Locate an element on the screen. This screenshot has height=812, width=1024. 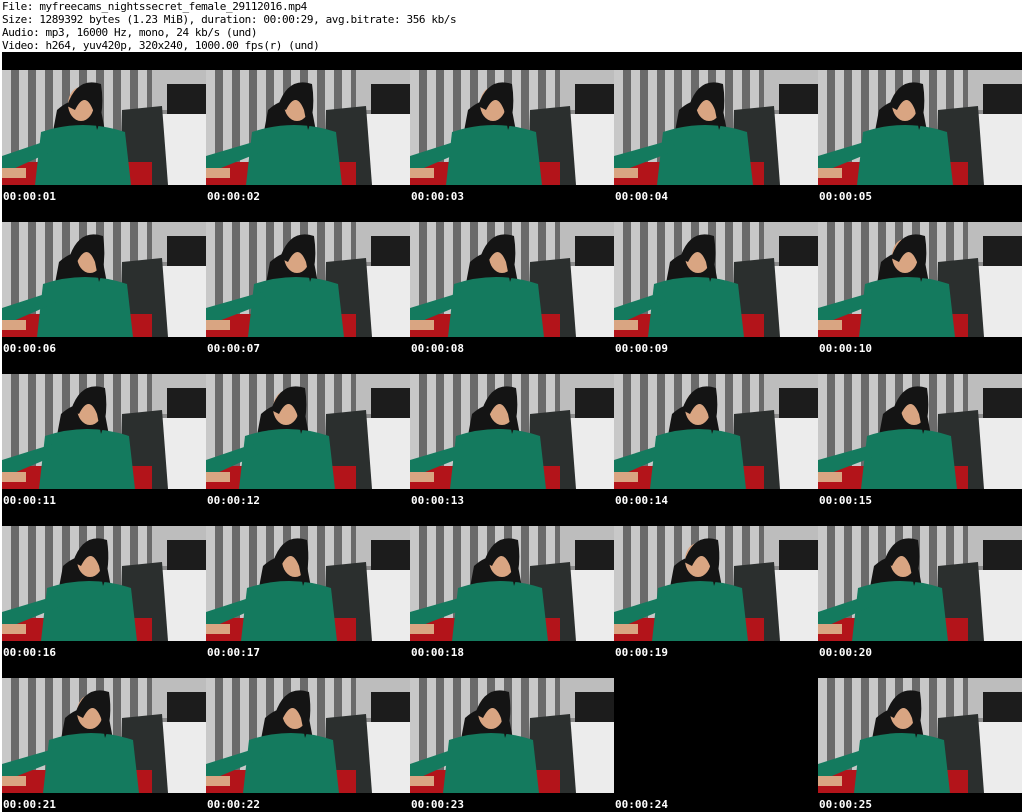
thumbnail-timestamp: 00:00:01 is located at coordinates (29, 196).